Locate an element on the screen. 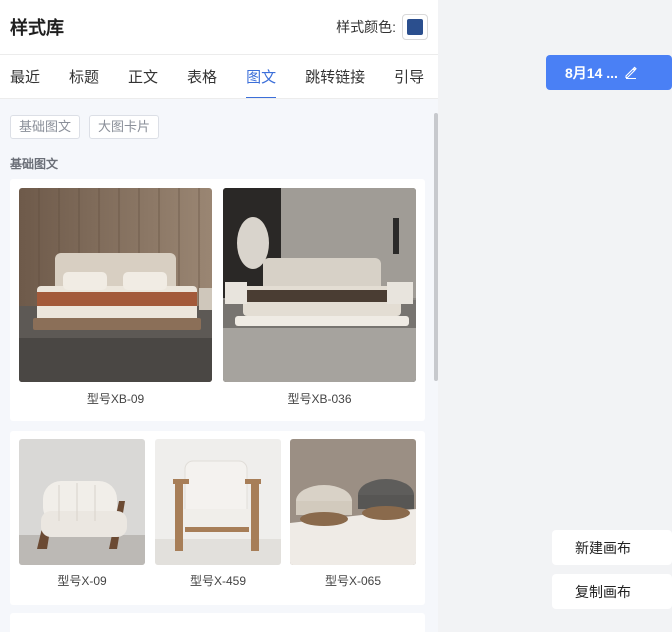 The image size is (672, 632). product-item: 型号XB-036 is located at coordinates (319, 303).